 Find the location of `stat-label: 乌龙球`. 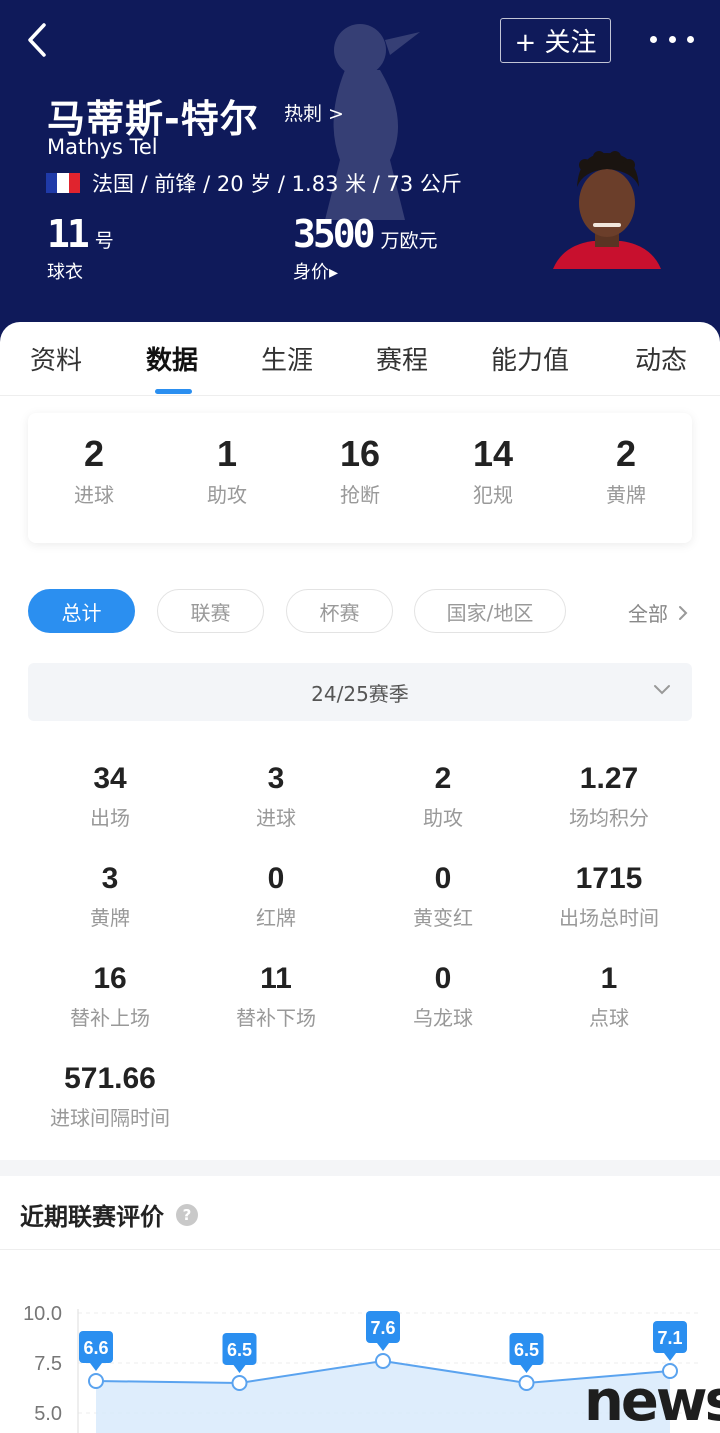

stat-label: 乌龙球 is located at coordinates (443, 1018).